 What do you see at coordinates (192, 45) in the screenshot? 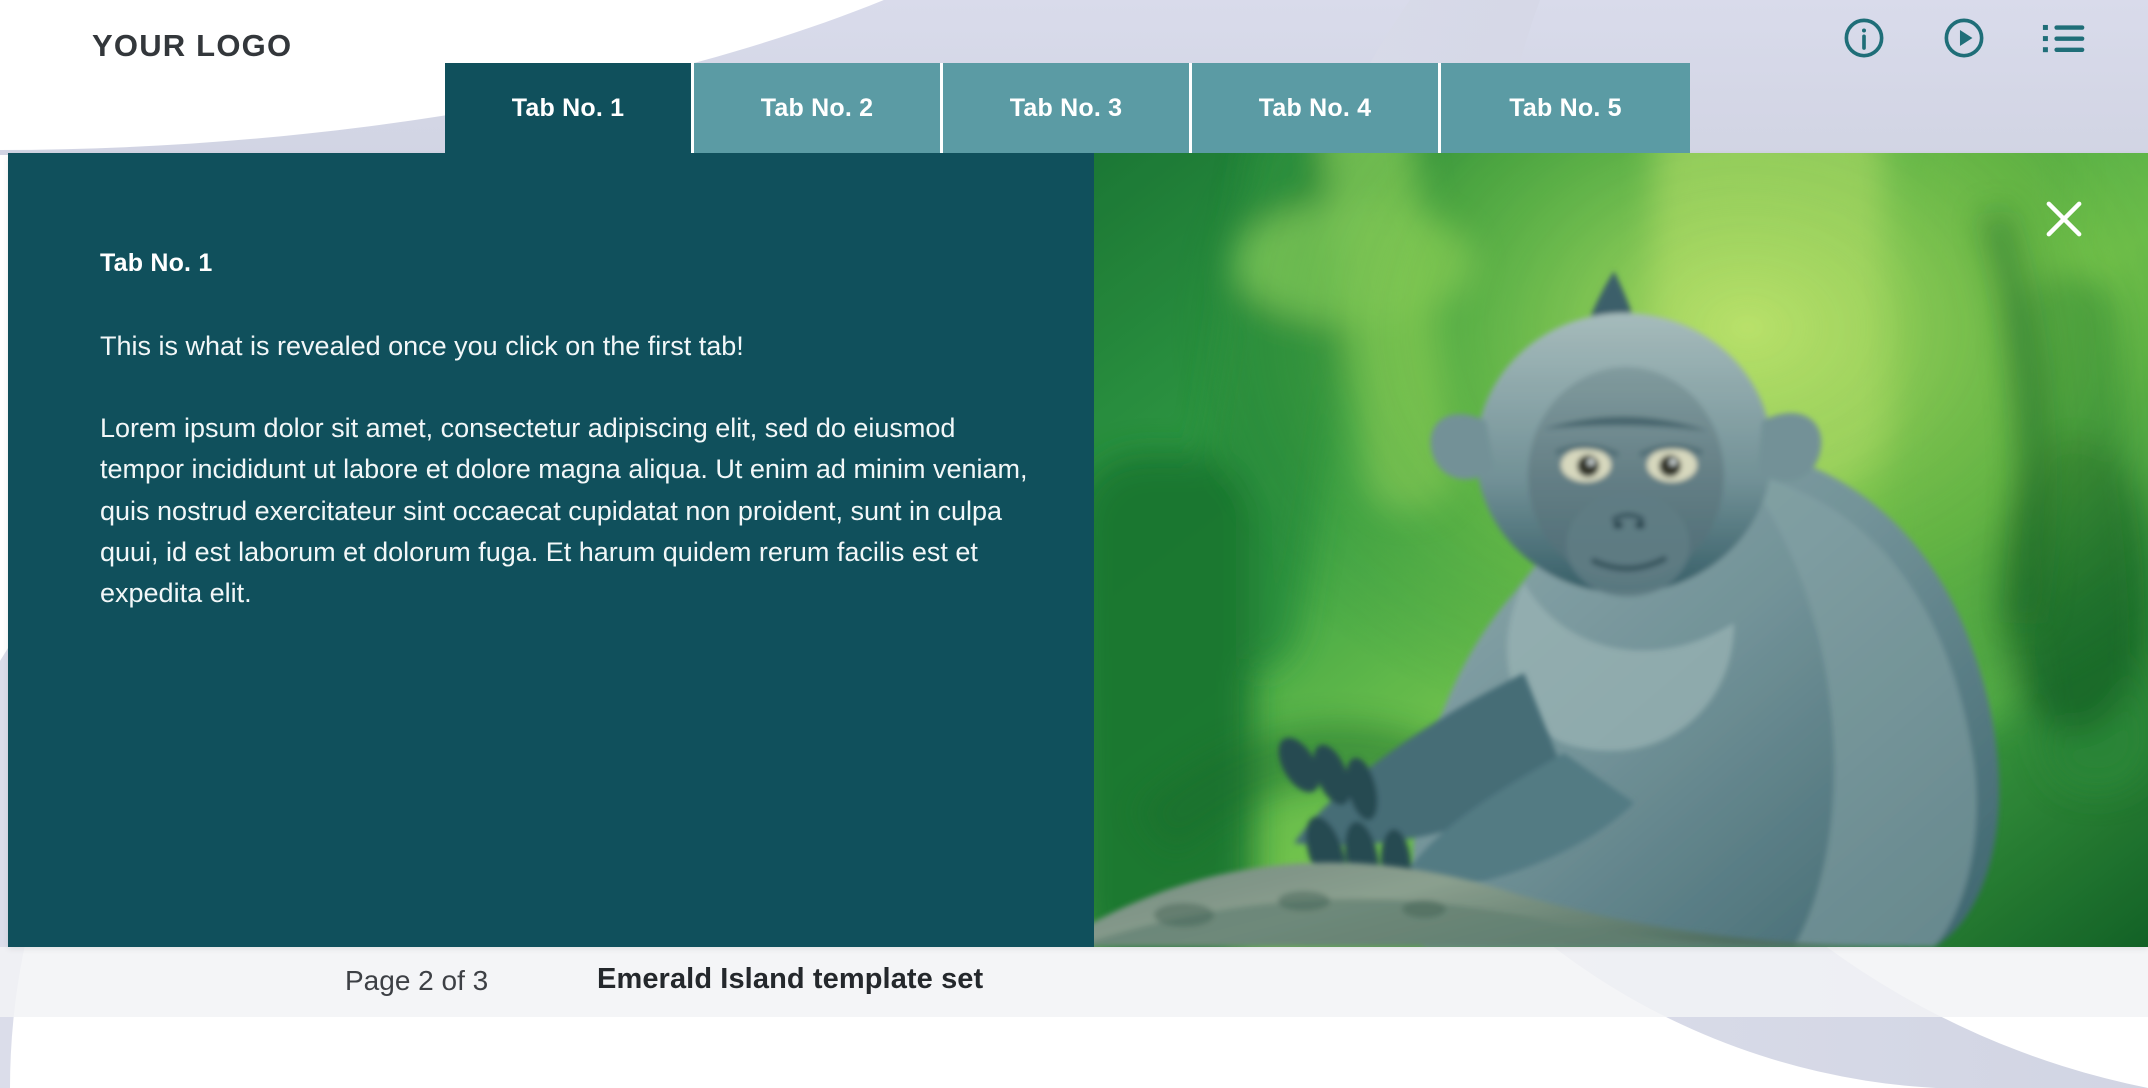
I see `logo: YOUR LOGO` at bounding box center [192, 45].